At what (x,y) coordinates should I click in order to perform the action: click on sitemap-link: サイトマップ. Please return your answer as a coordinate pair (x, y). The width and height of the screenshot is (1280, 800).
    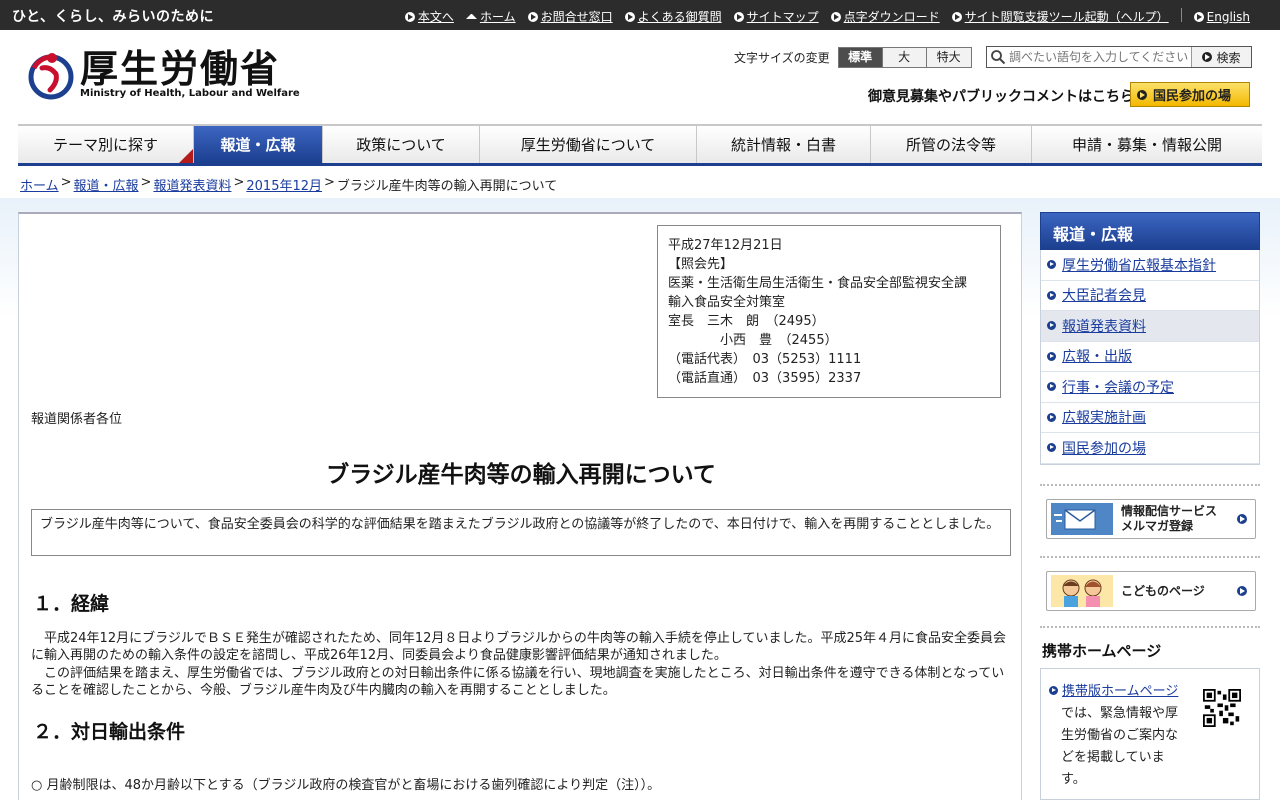
    Looking at the image, I should click on (776, 16).